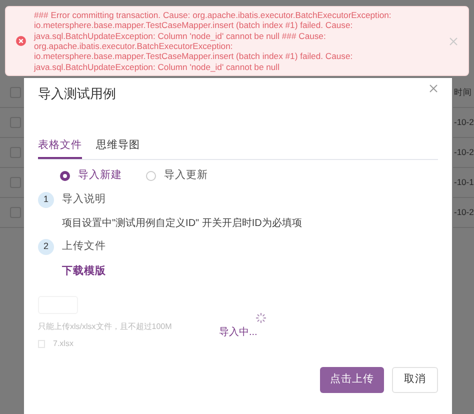 This screenshot has width=474, height=414. What do you see at coordinates (60, 147) in the screenshot?
I see `tab: 表格文件` at bounding box center [60, 147].